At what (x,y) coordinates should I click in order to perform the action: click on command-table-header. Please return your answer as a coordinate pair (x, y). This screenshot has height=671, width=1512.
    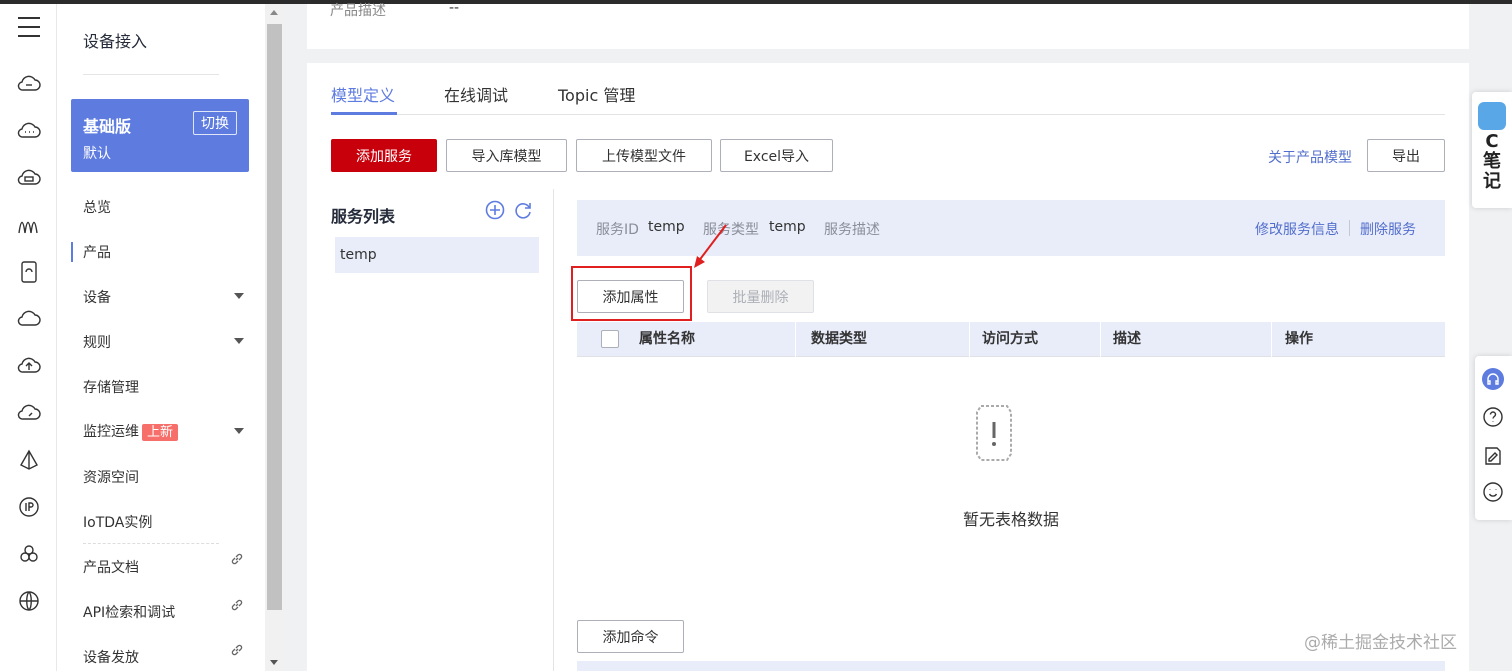
    Looking at the image, I should click on (1011, 666).